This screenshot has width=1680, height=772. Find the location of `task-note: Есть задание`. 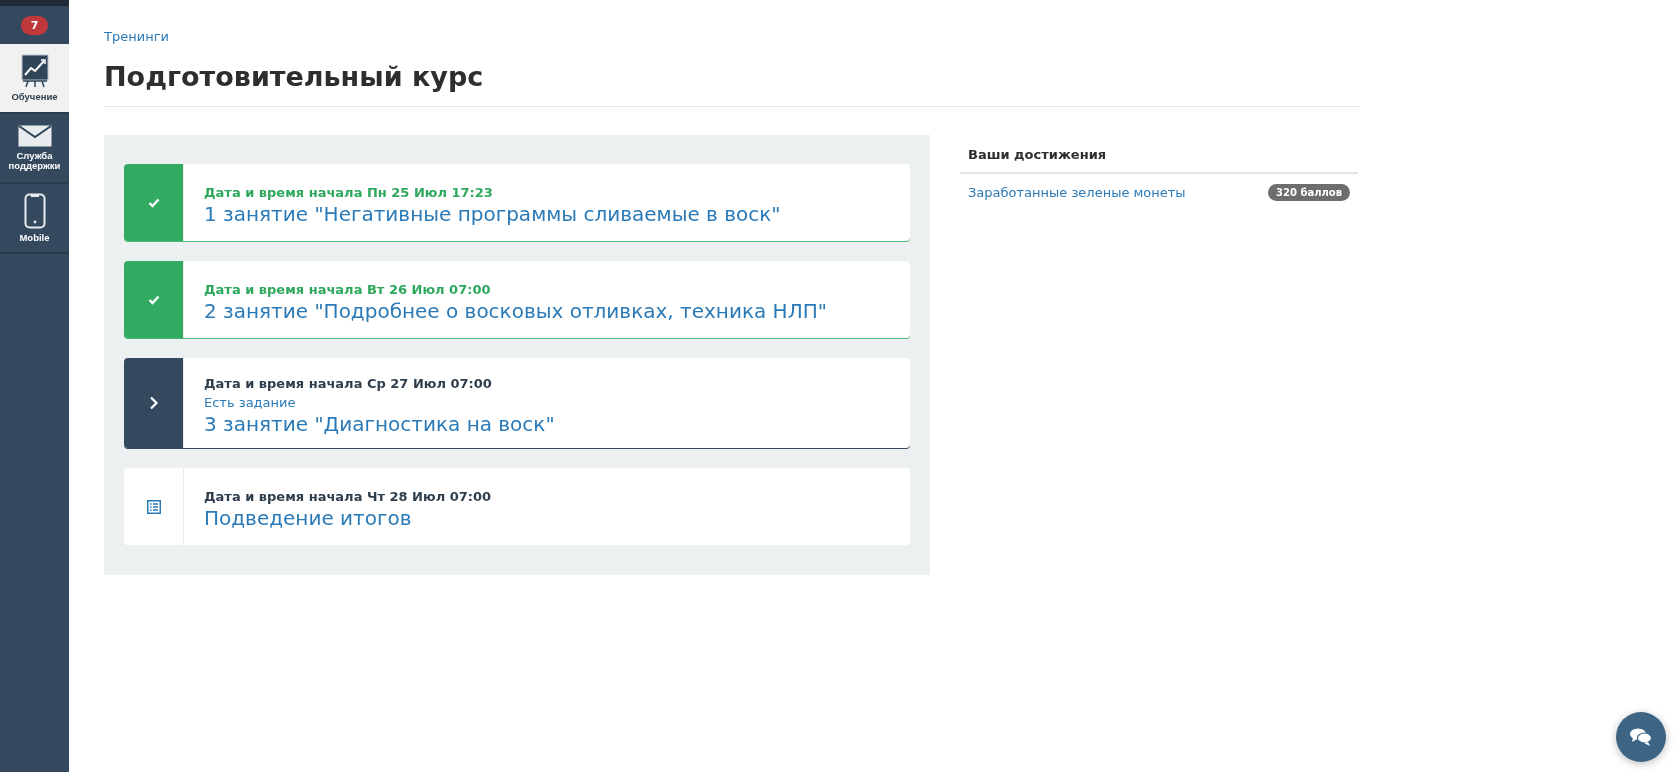

task-note: Есть задание is located at coordinates (250, 402).